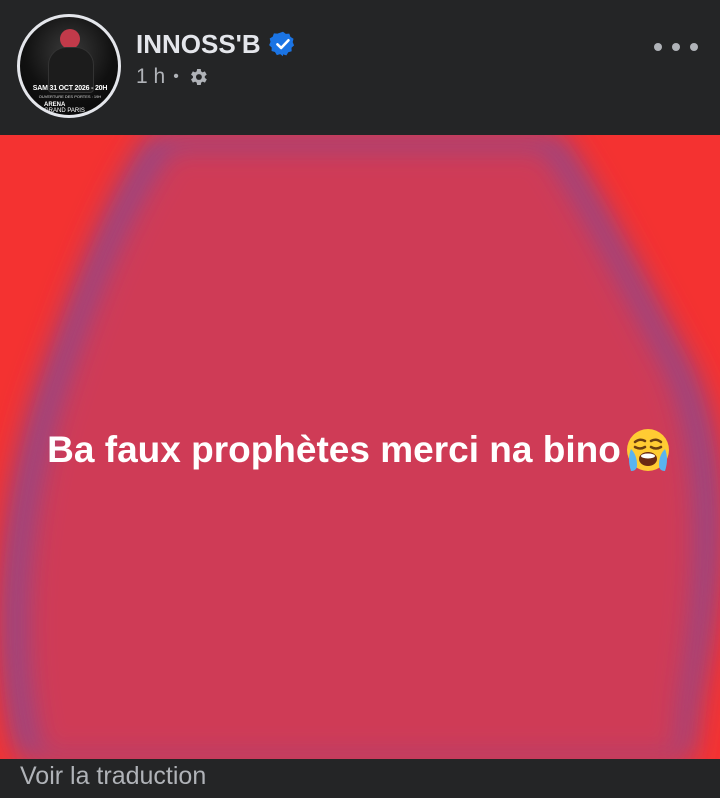 The height and width of the screenshot is (798, 720). I want to click on post-timestamp: 1 h, so click(150, 77).